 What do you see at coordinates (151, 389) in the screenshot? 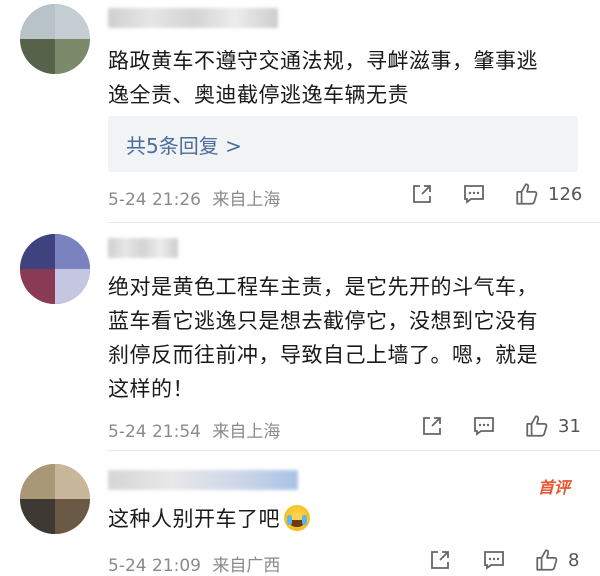
I see `comment-line: 这样的！` at bounding box center [151, 389].